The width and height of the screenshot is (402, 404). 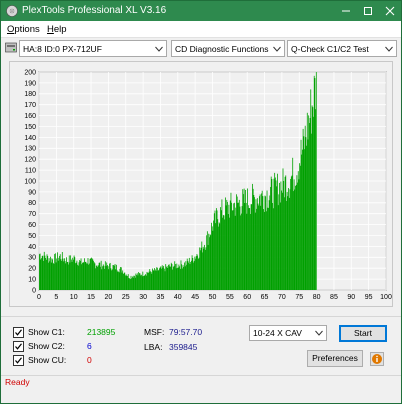 I want to click on x-tick-label: 25, so click(x=126, y=297).